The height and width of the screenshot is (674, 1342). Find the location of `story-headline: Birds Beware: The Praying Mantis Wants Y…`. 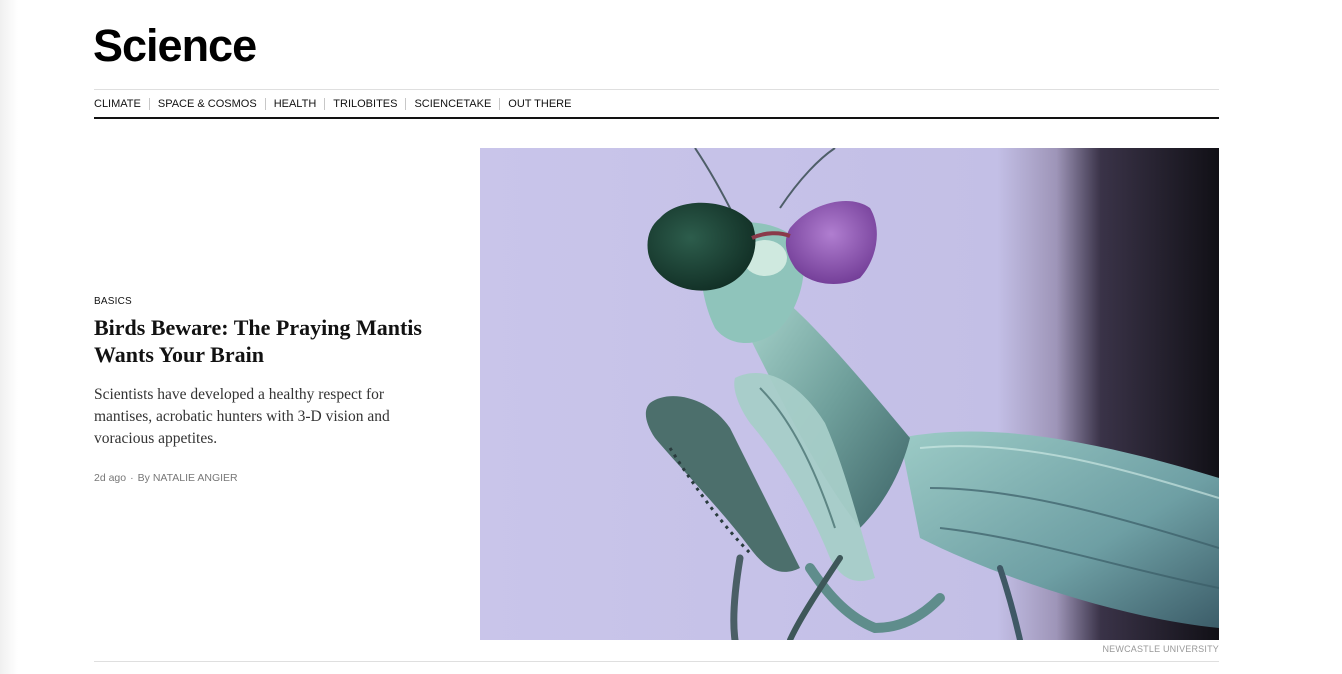

story-headline: Birds Beware: The Praying Mantis Wants Y… is located at coordinates (274, 341).